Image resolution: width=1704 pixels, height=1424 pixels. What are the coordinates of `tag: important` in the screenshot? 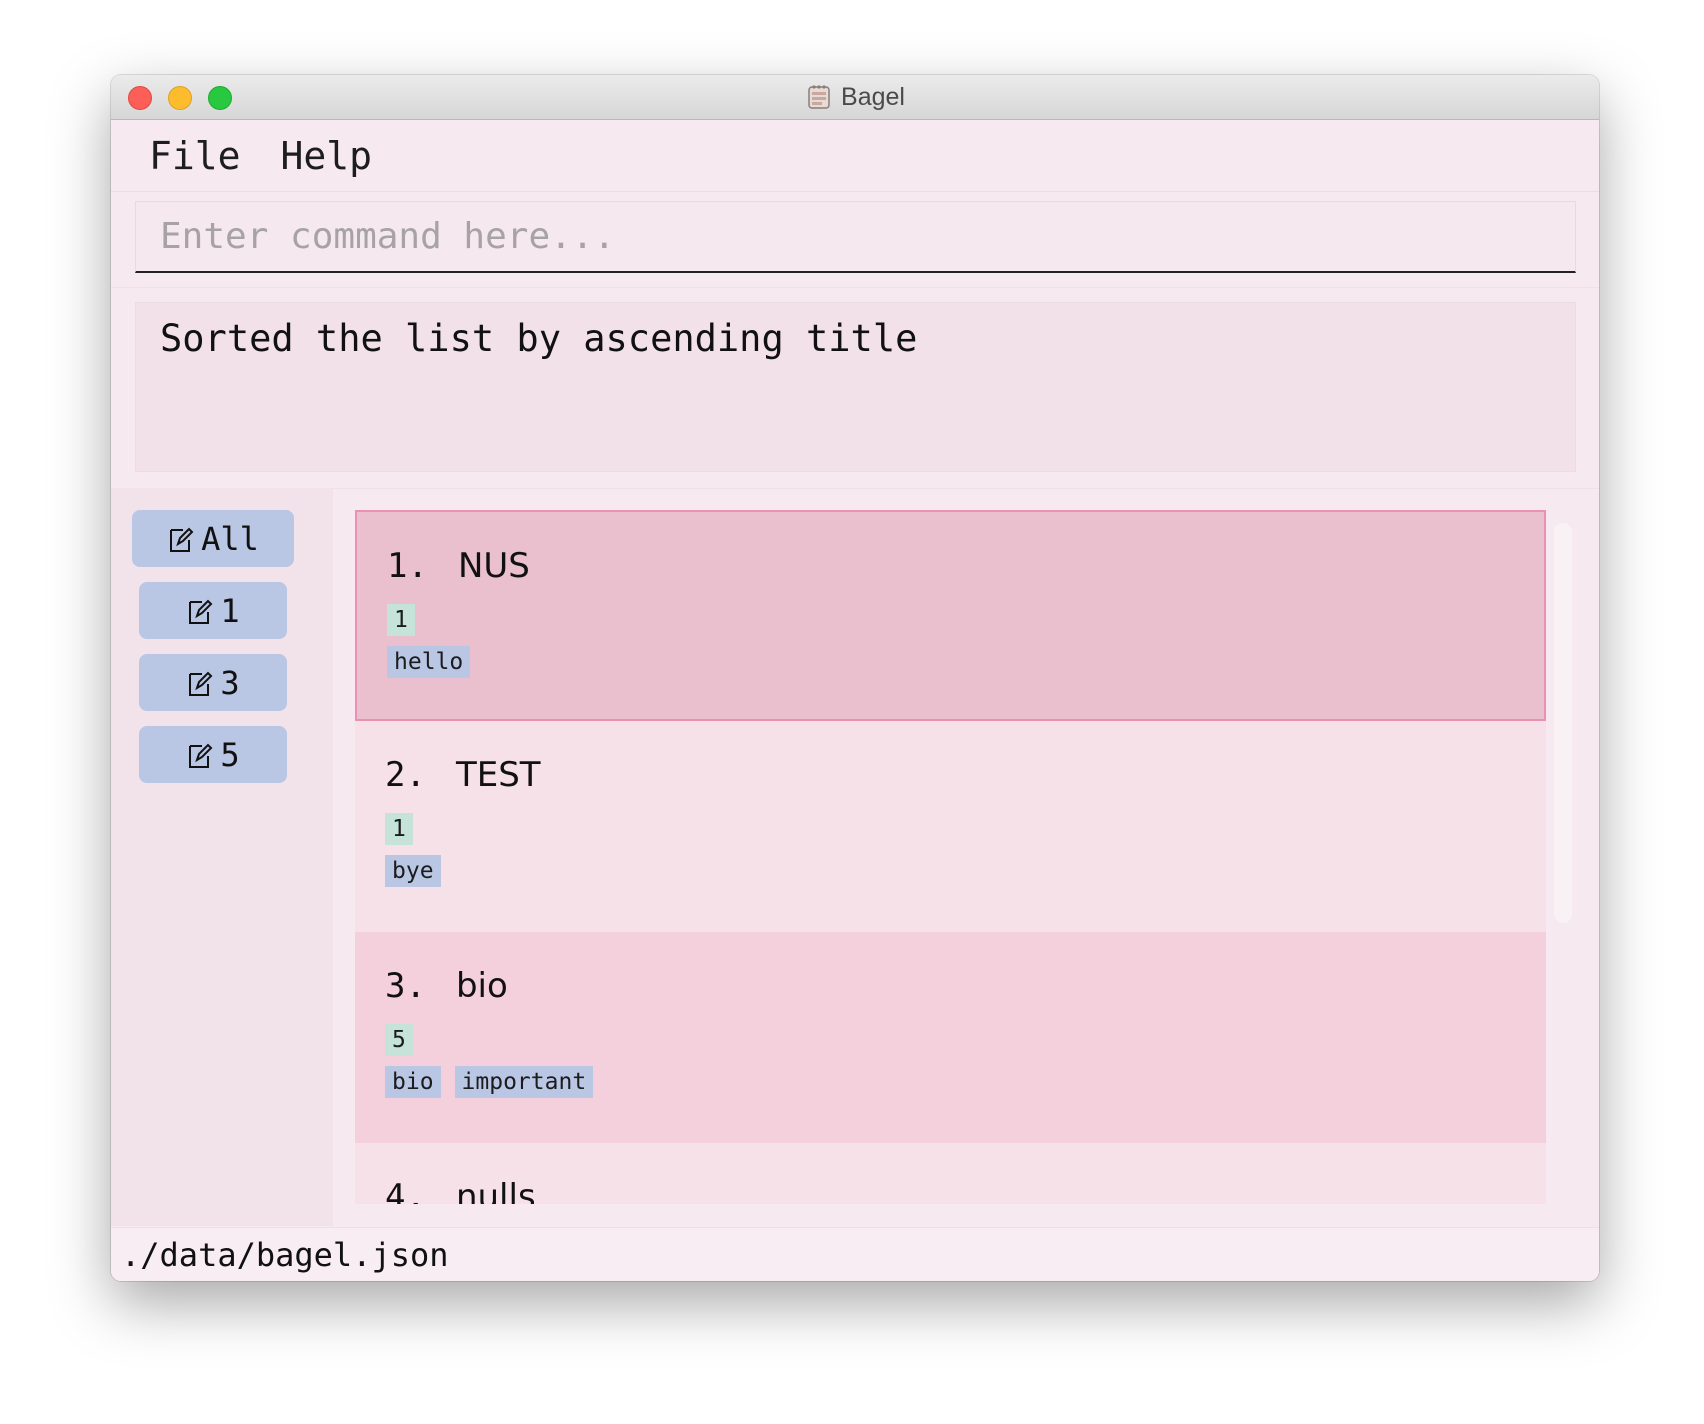 It's located at (524, 1082).